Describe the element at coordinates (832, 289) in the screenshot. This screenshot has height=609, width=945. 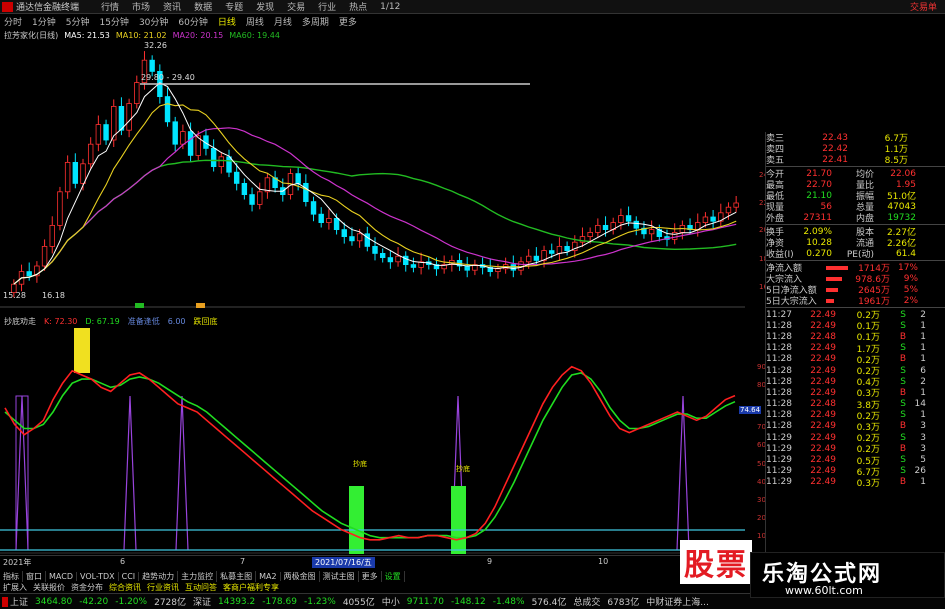
I see `flow-bar-icon` at that location.